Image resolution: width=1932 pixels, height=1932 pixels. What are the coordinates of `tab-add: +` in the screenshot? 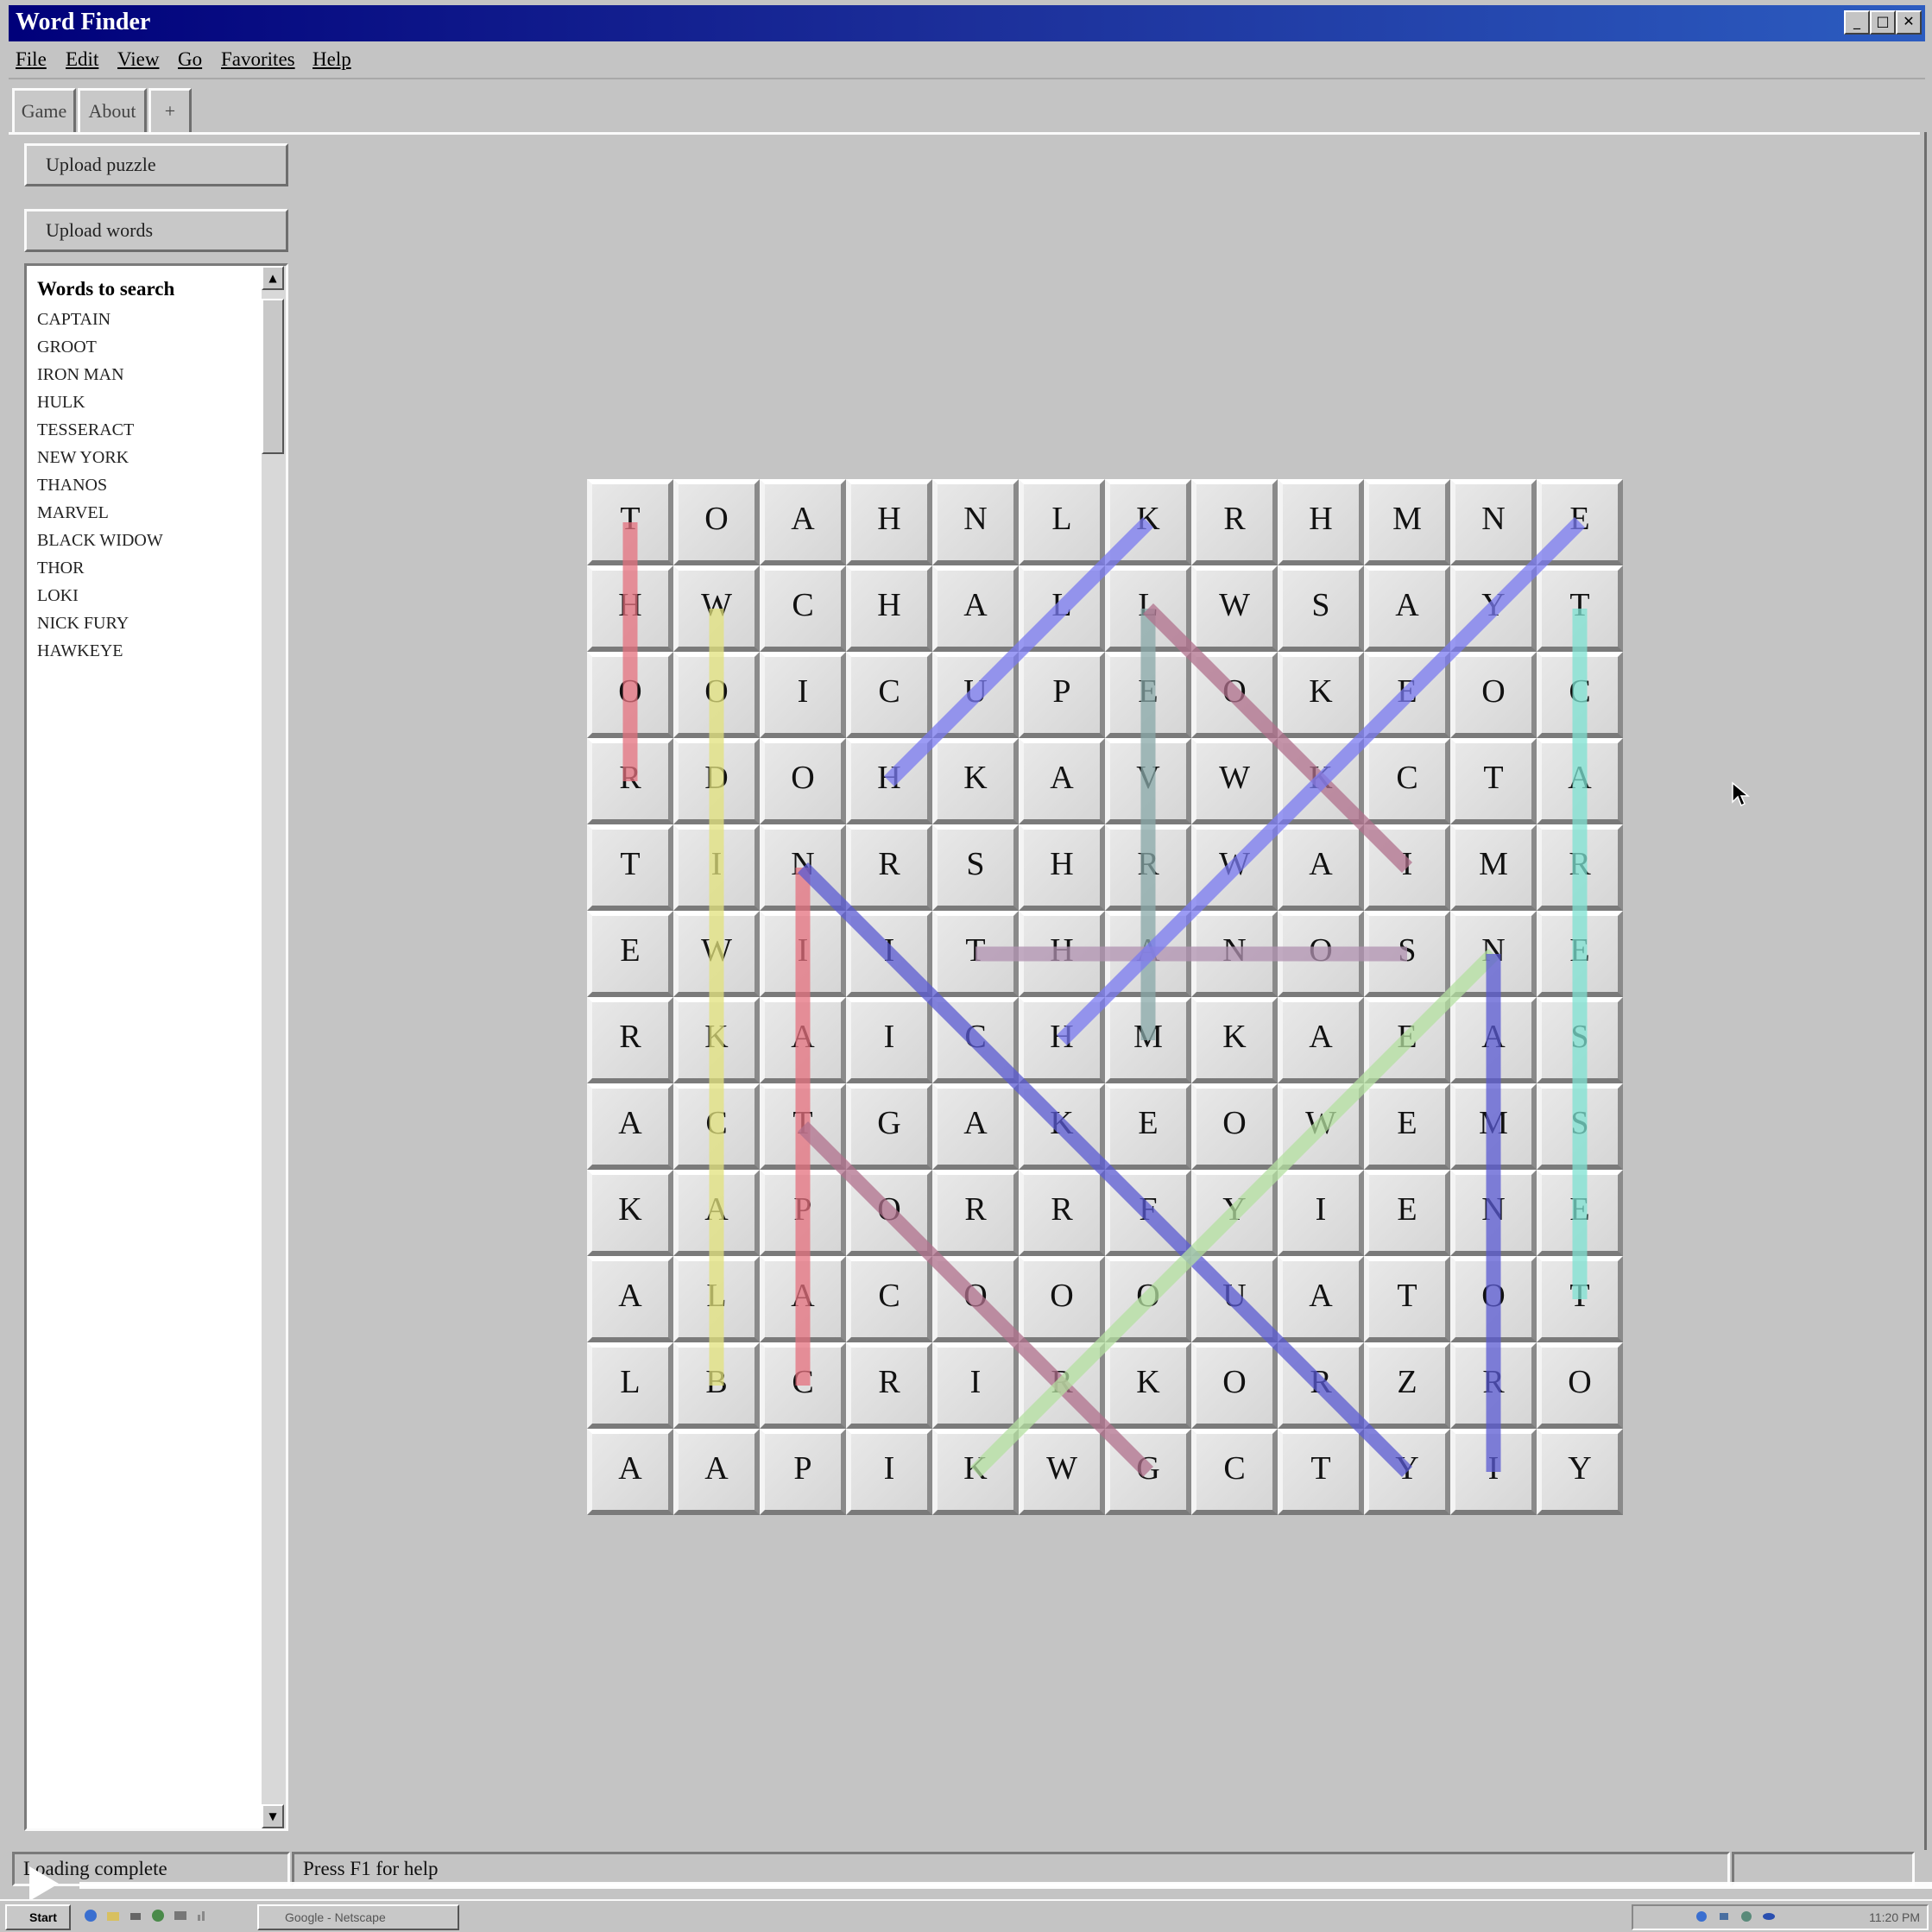 It's located at (170, 110).